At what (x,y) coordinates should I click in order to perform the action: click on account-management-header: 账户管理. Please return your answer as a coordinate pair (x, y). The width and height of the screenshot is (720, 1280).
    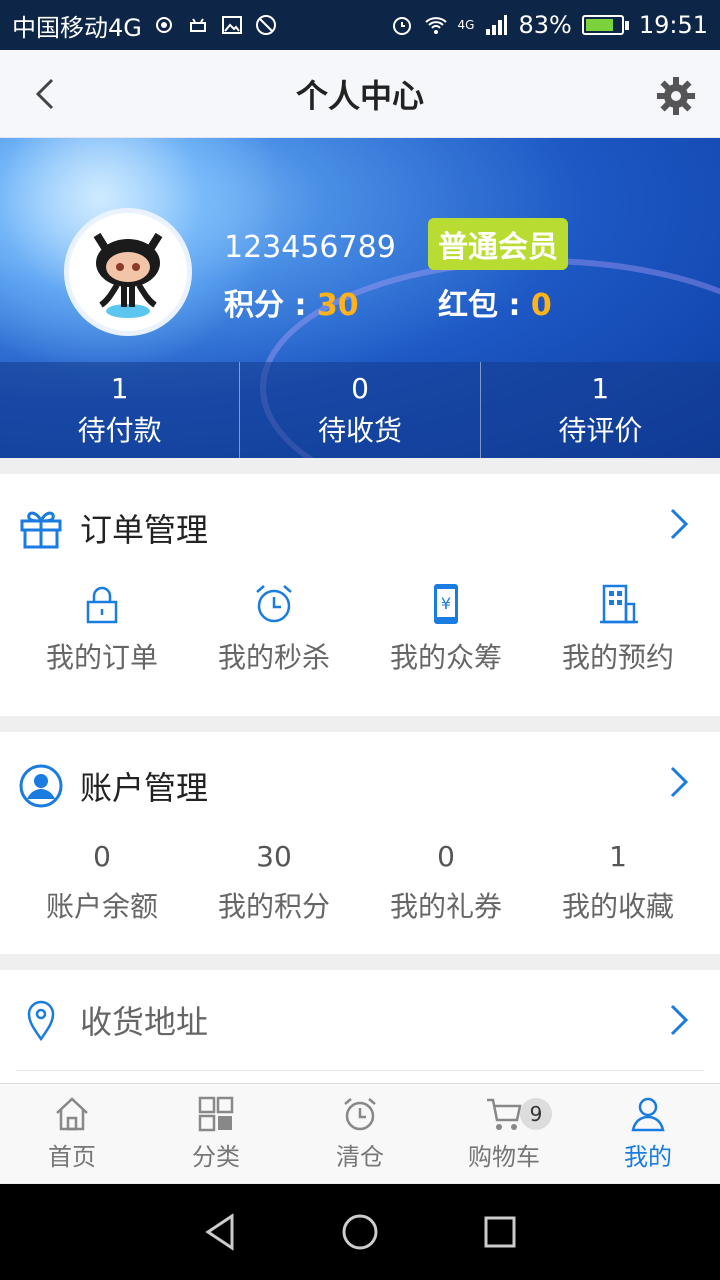
    Looking at the image, I should click on (360, 786).